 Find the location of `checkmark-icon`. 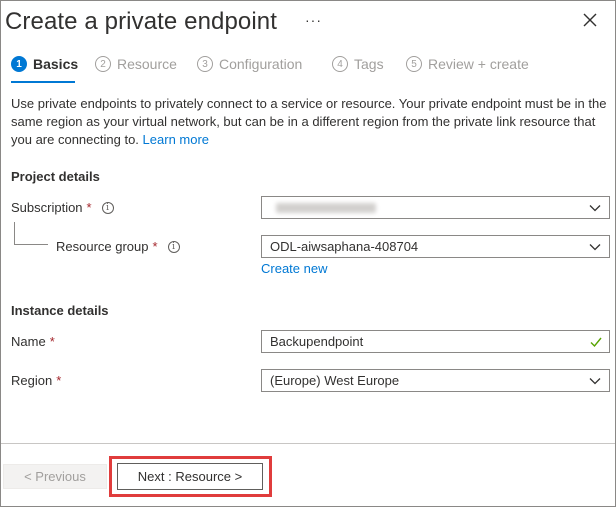

checkmark-icon is located at coordinates (596, 342).